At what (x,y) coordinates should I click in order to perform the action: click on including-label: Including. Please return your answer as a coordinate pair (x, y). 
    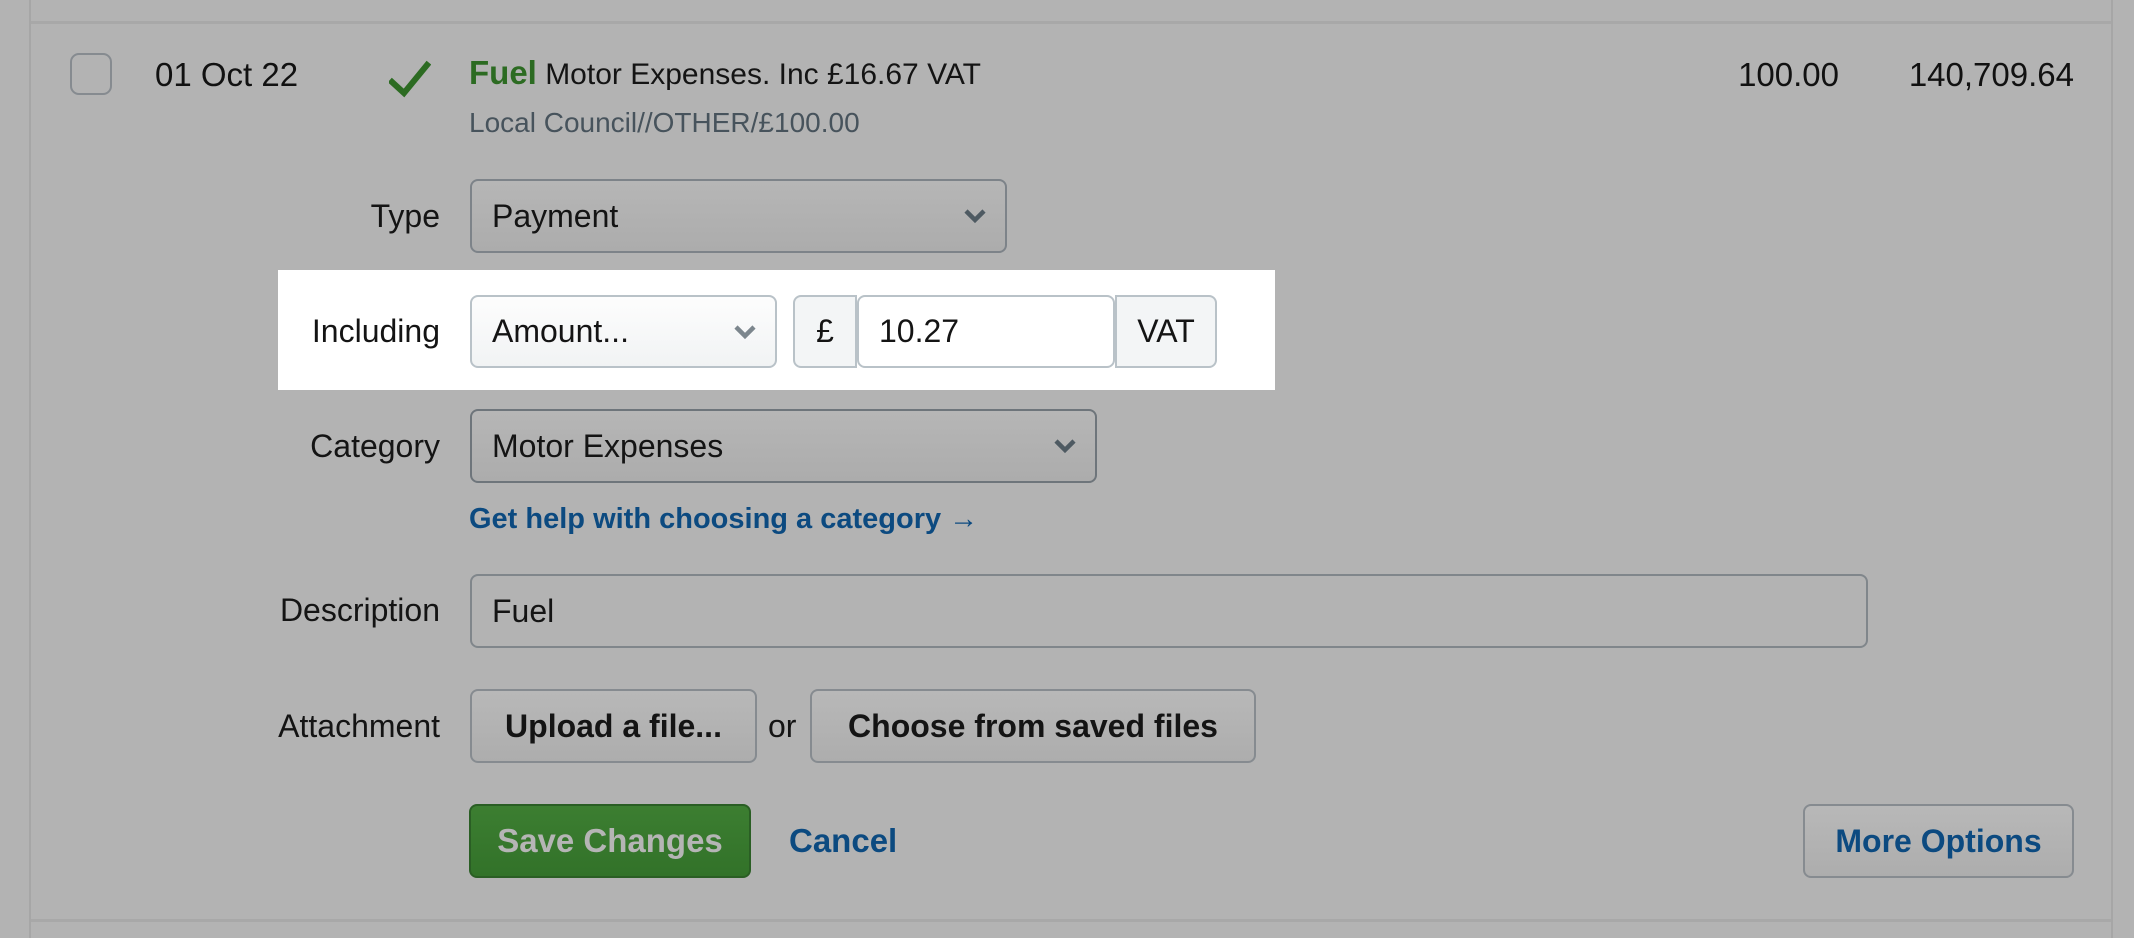
    Looking at the image, I should click on (375, 331).